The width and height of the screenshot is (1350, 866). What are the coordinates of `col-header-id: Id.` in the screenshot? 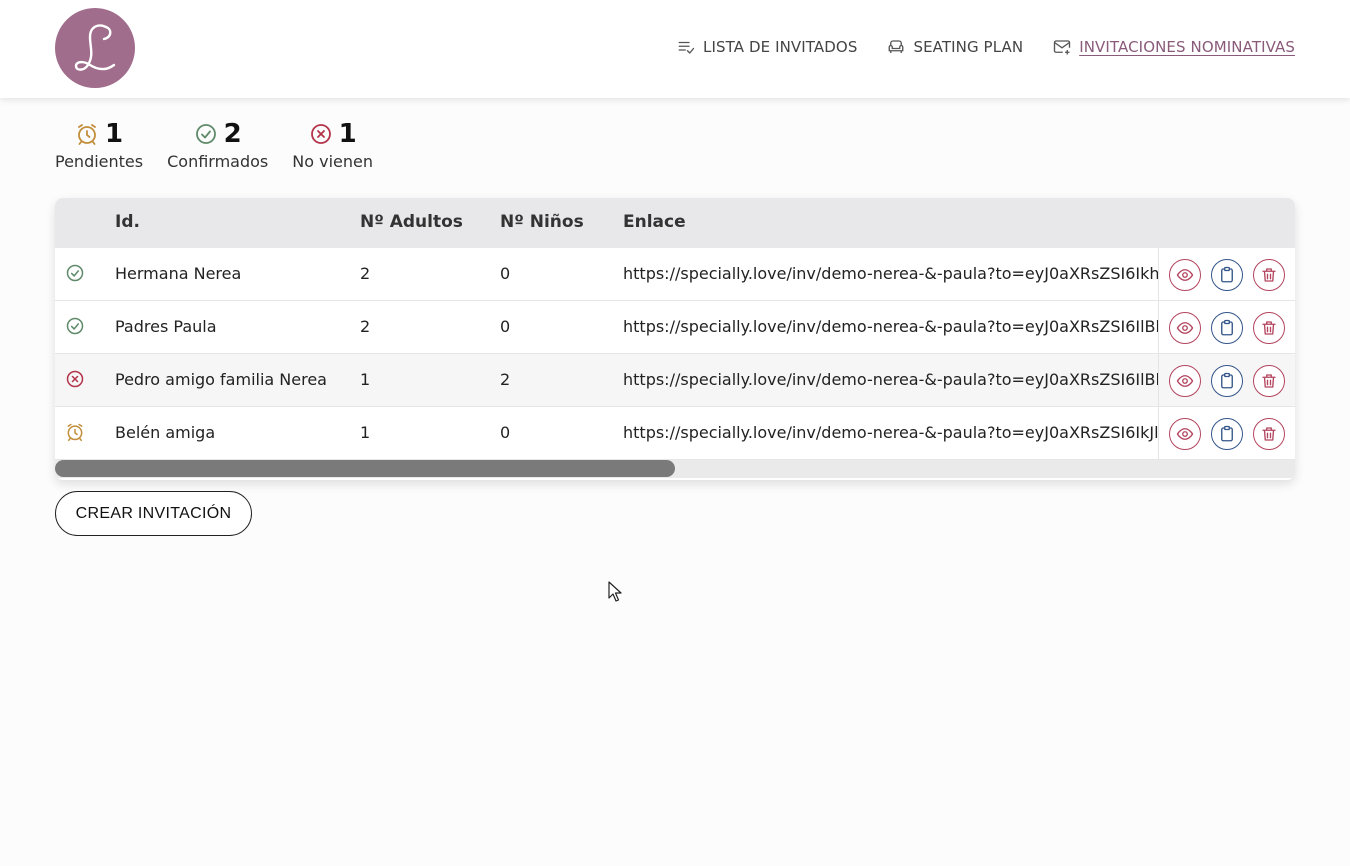 It's located at (235, 222).